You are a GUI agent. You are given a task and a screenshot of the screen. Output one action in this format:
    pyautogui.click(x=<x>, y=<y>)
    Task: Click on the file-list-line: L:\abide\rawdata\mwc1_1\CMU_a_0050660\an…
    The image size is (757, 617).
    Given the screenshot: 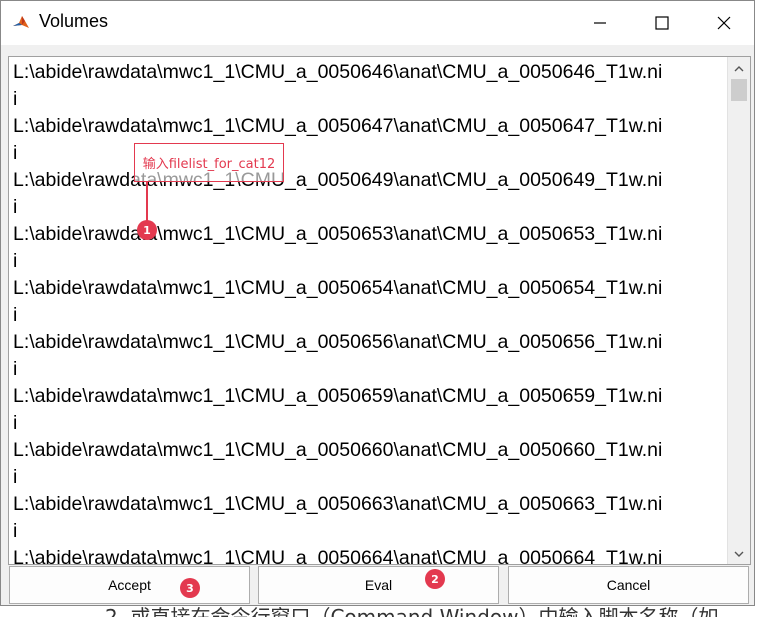 What is the action you would take?
    pyautogui.click(x=338, y=450)
    